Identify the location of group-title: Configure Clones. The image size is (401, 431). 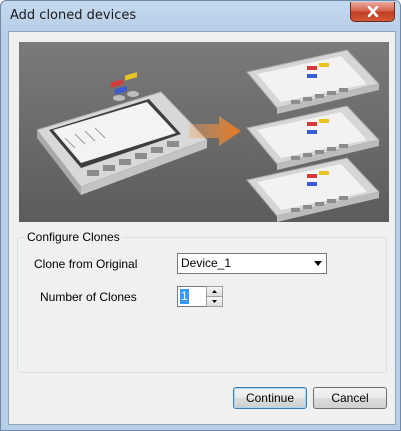
(73, 237).